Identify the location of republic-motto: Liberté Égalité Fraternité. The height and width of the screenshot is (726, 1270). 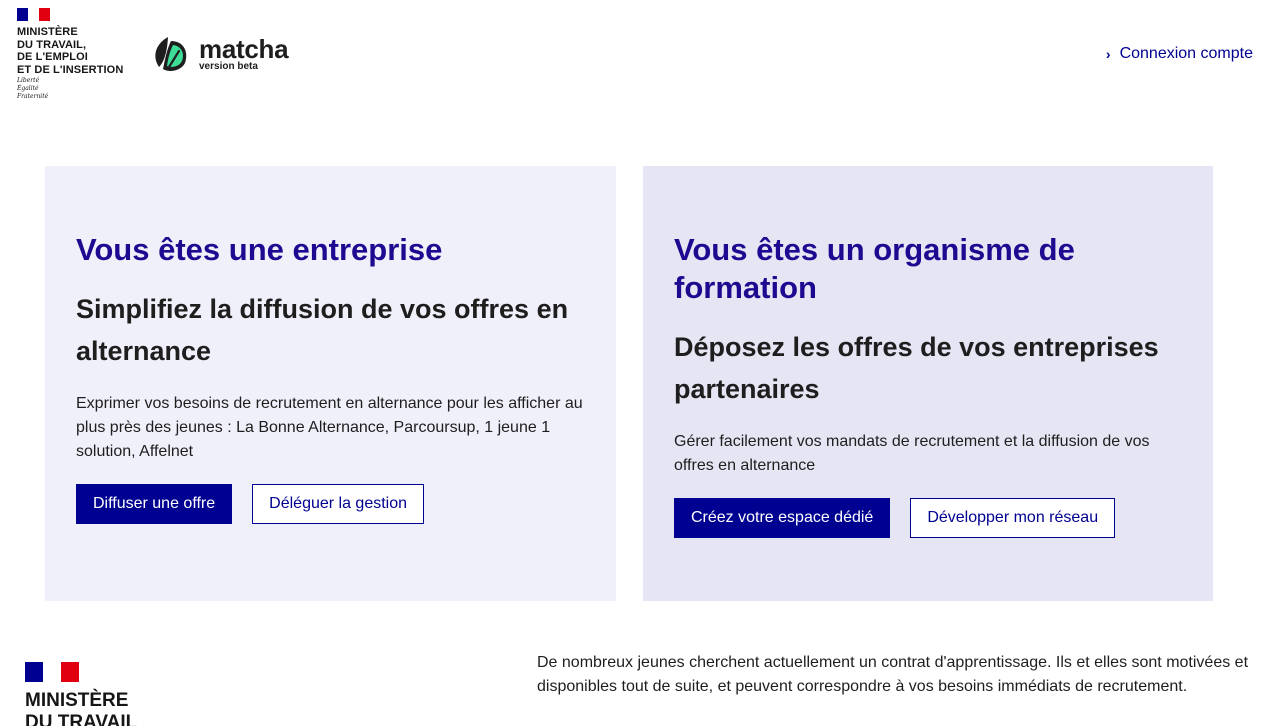
(33, 88).